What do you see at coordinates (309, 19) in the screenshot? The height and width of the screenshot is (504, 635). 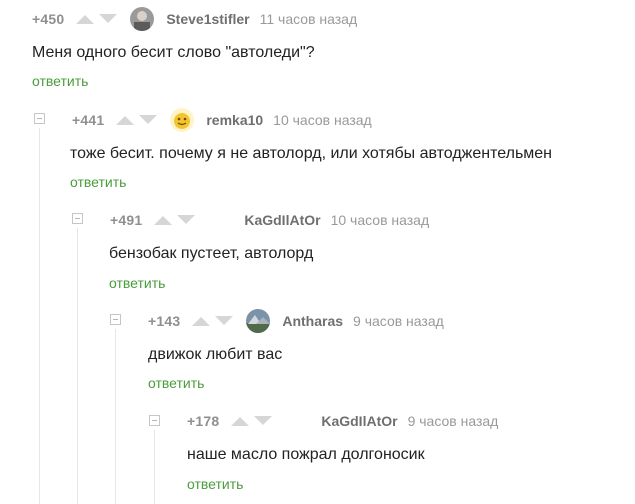 I see `timestamp: 11 часов назад` at bounding box center [309, 19].